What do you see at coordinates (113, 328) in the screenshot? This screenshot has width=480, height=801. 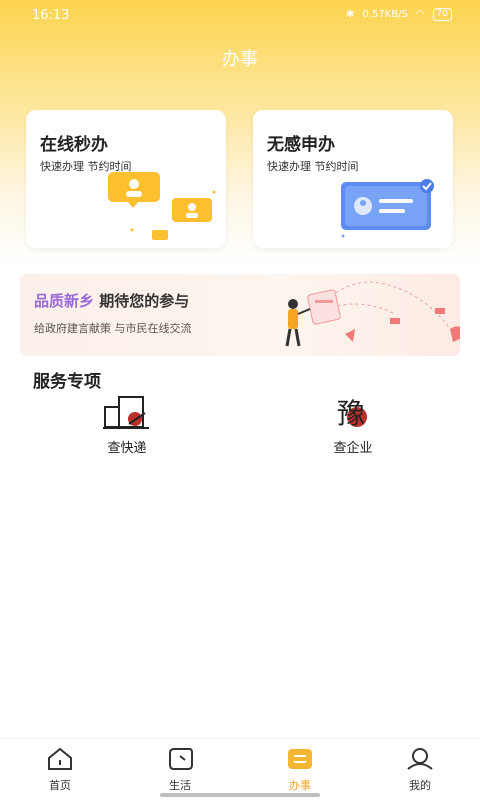 I see `banner-subtitle: 给政府建言献策 与市民在线交流` at bounding box center [113, 328].